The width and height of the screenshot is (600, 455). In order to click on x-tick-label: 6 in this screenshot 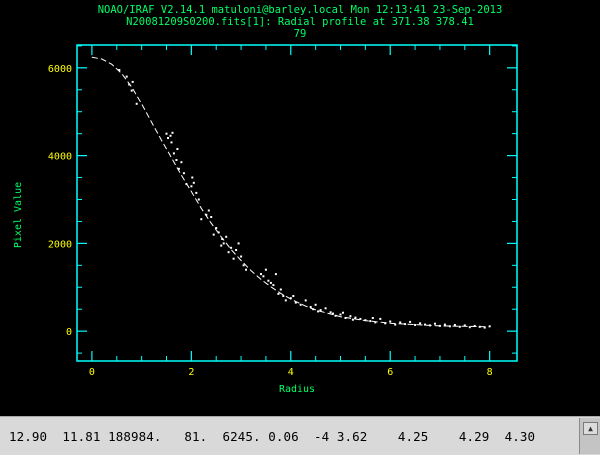, I will do `click(390, 372)`.